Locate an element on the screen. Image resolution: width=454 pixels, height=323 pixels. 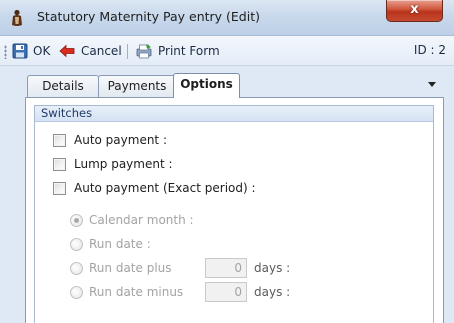
run-date-label: Run date : is located at coordinates (120, 244).